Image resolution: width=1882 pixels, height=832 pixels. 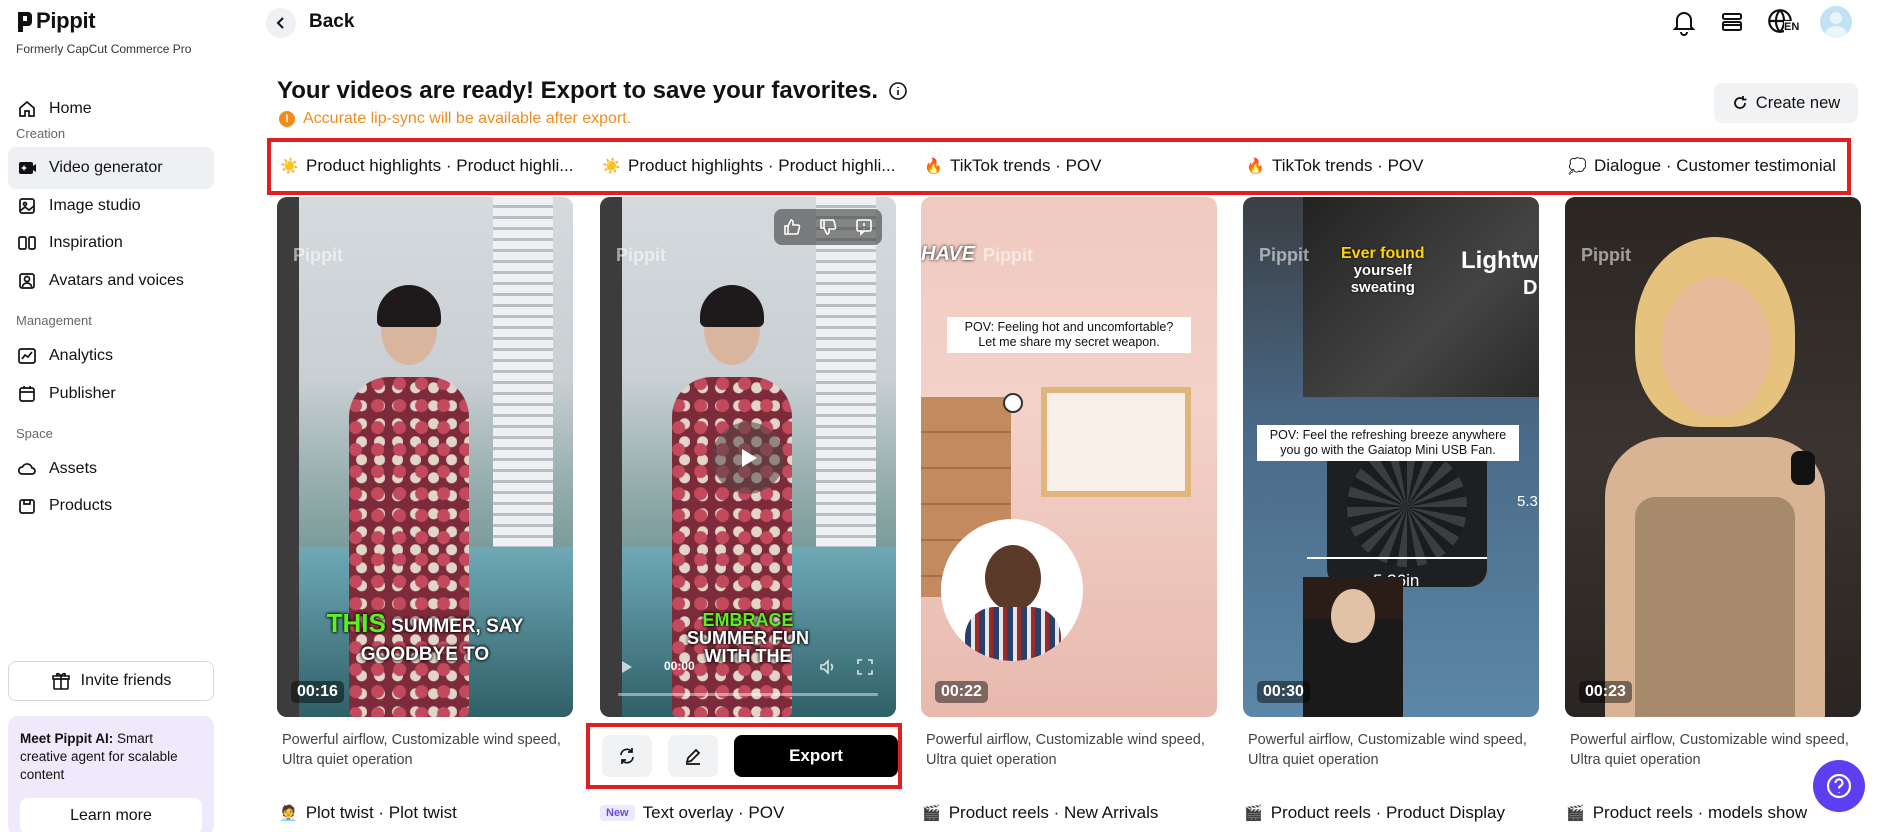 I want to click on sidebar-item-image-studio: Image studio, so click(x=111, y=206).